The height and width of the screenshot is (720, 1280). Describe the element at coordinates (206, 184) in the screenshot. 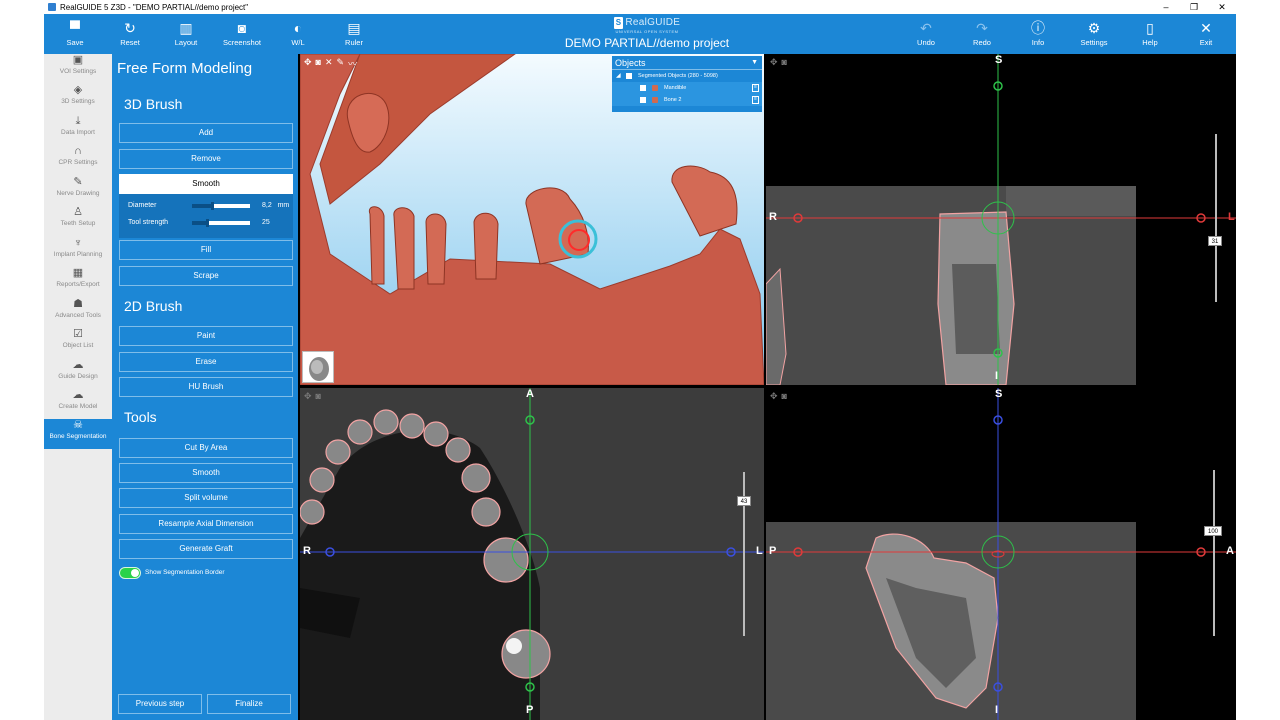

I see `brush-smooth-button: Smooth` at that location.